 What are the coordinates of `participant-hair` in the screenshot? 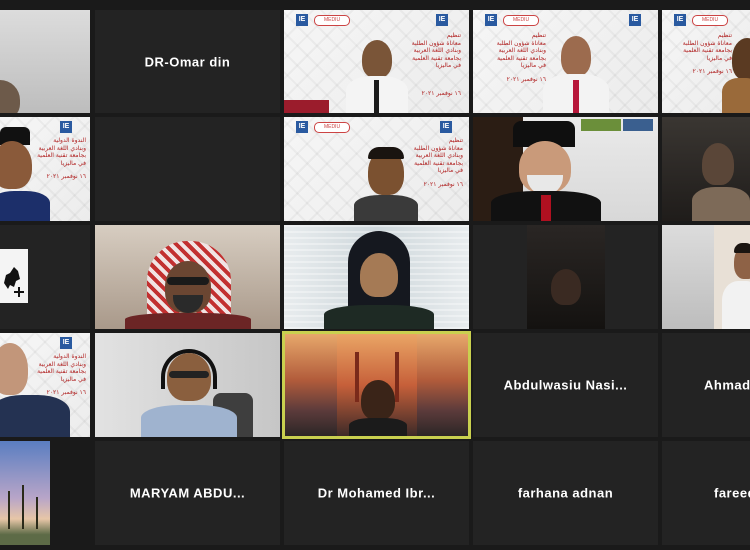 It's located at (742, 248).